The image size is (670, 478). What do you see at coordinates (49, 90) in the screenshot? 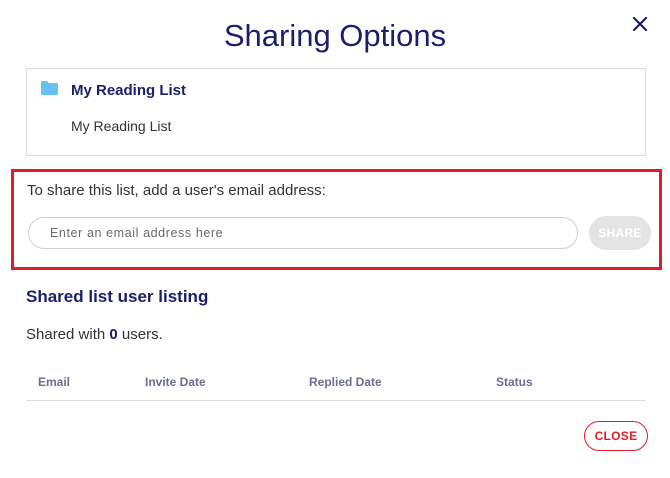
I see `folder-icon` at bounding box center [49, 90].